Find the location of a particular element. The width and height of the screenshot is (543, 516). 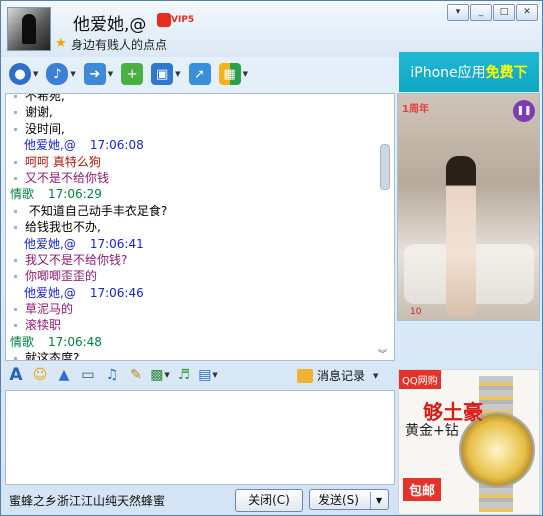

apps-icon: ▦ is located at coordinates (229, 74).